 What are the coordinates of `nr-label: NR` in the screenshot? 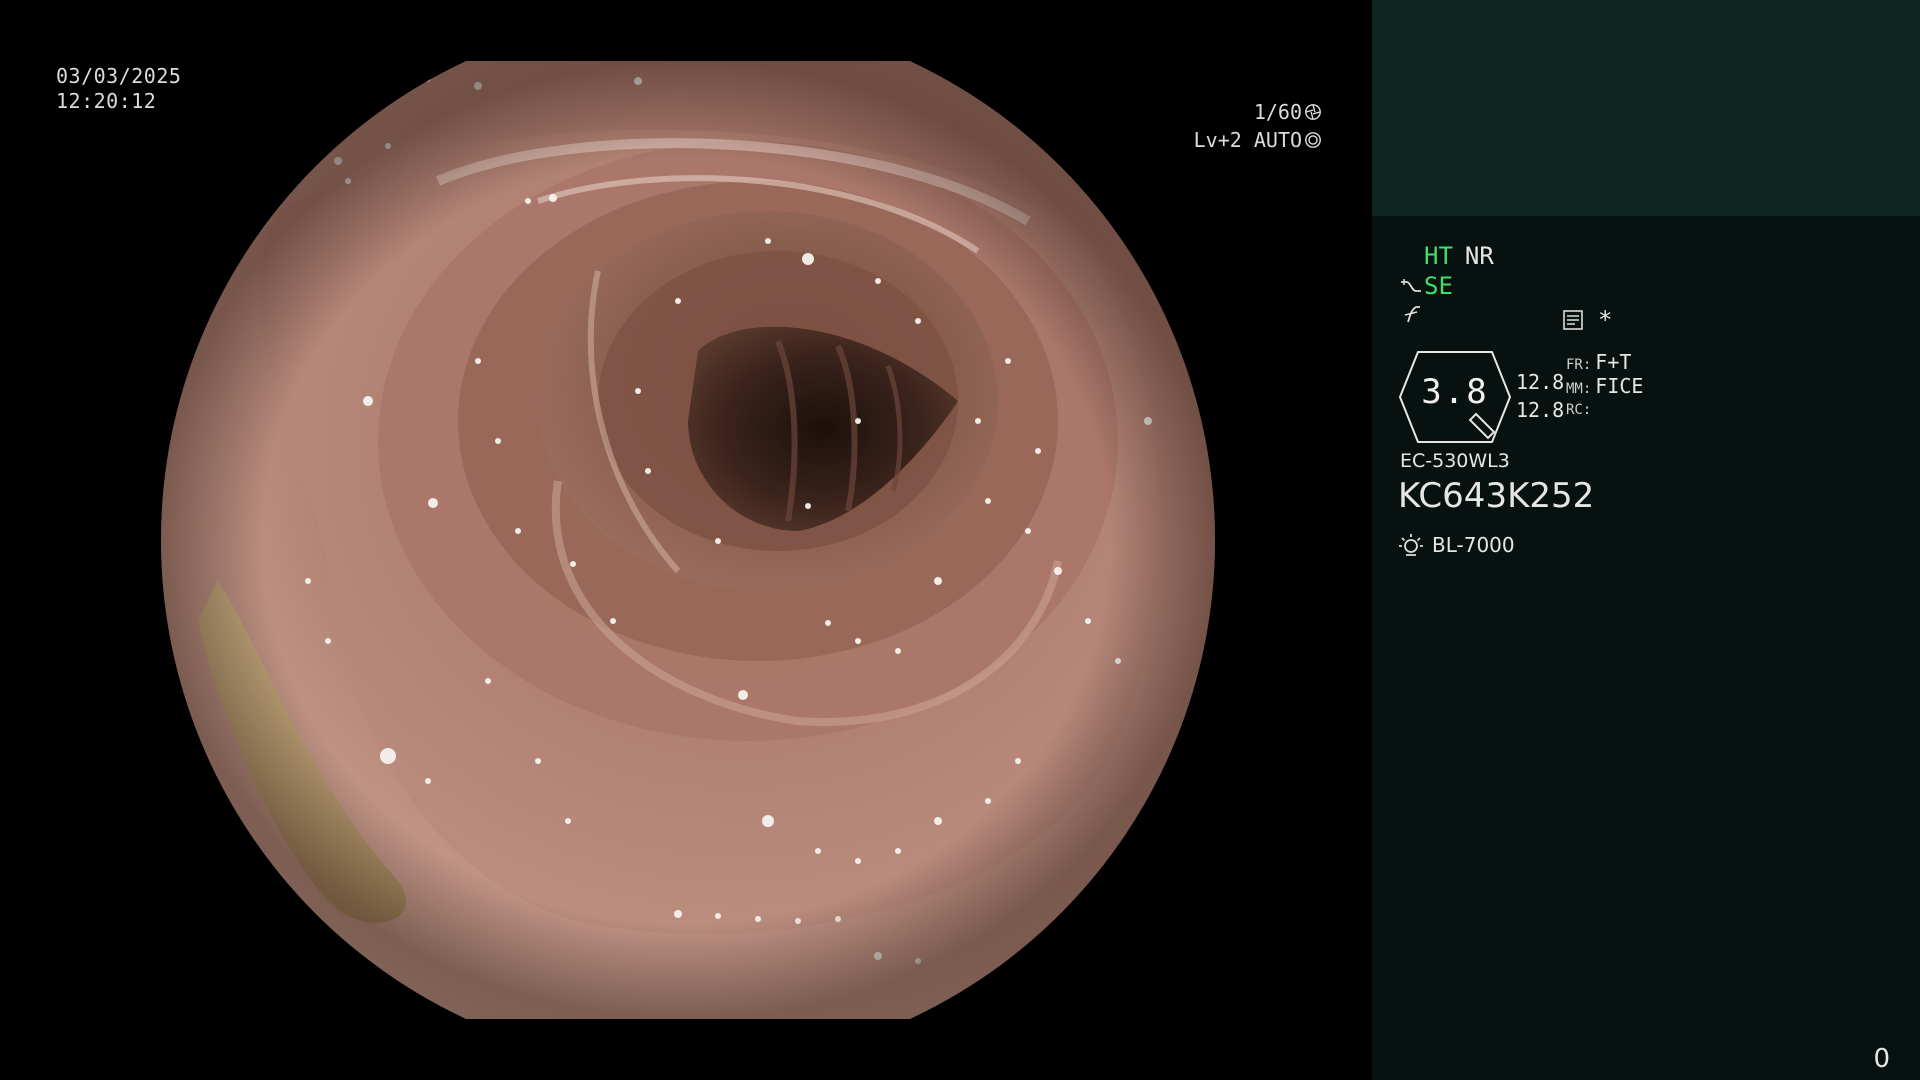 It's located at (1479, 256).